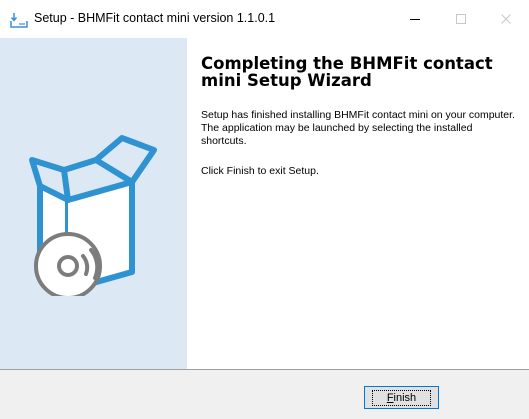  I want to click on maximize-icon, so click(461, 19).